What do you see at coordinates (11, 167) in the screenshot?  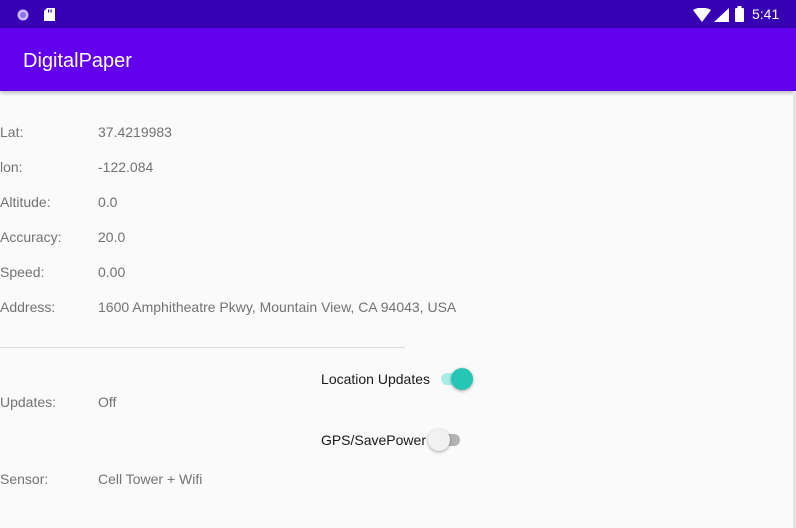 I see `lon-label: lon:` at bounding box center [11, 167].